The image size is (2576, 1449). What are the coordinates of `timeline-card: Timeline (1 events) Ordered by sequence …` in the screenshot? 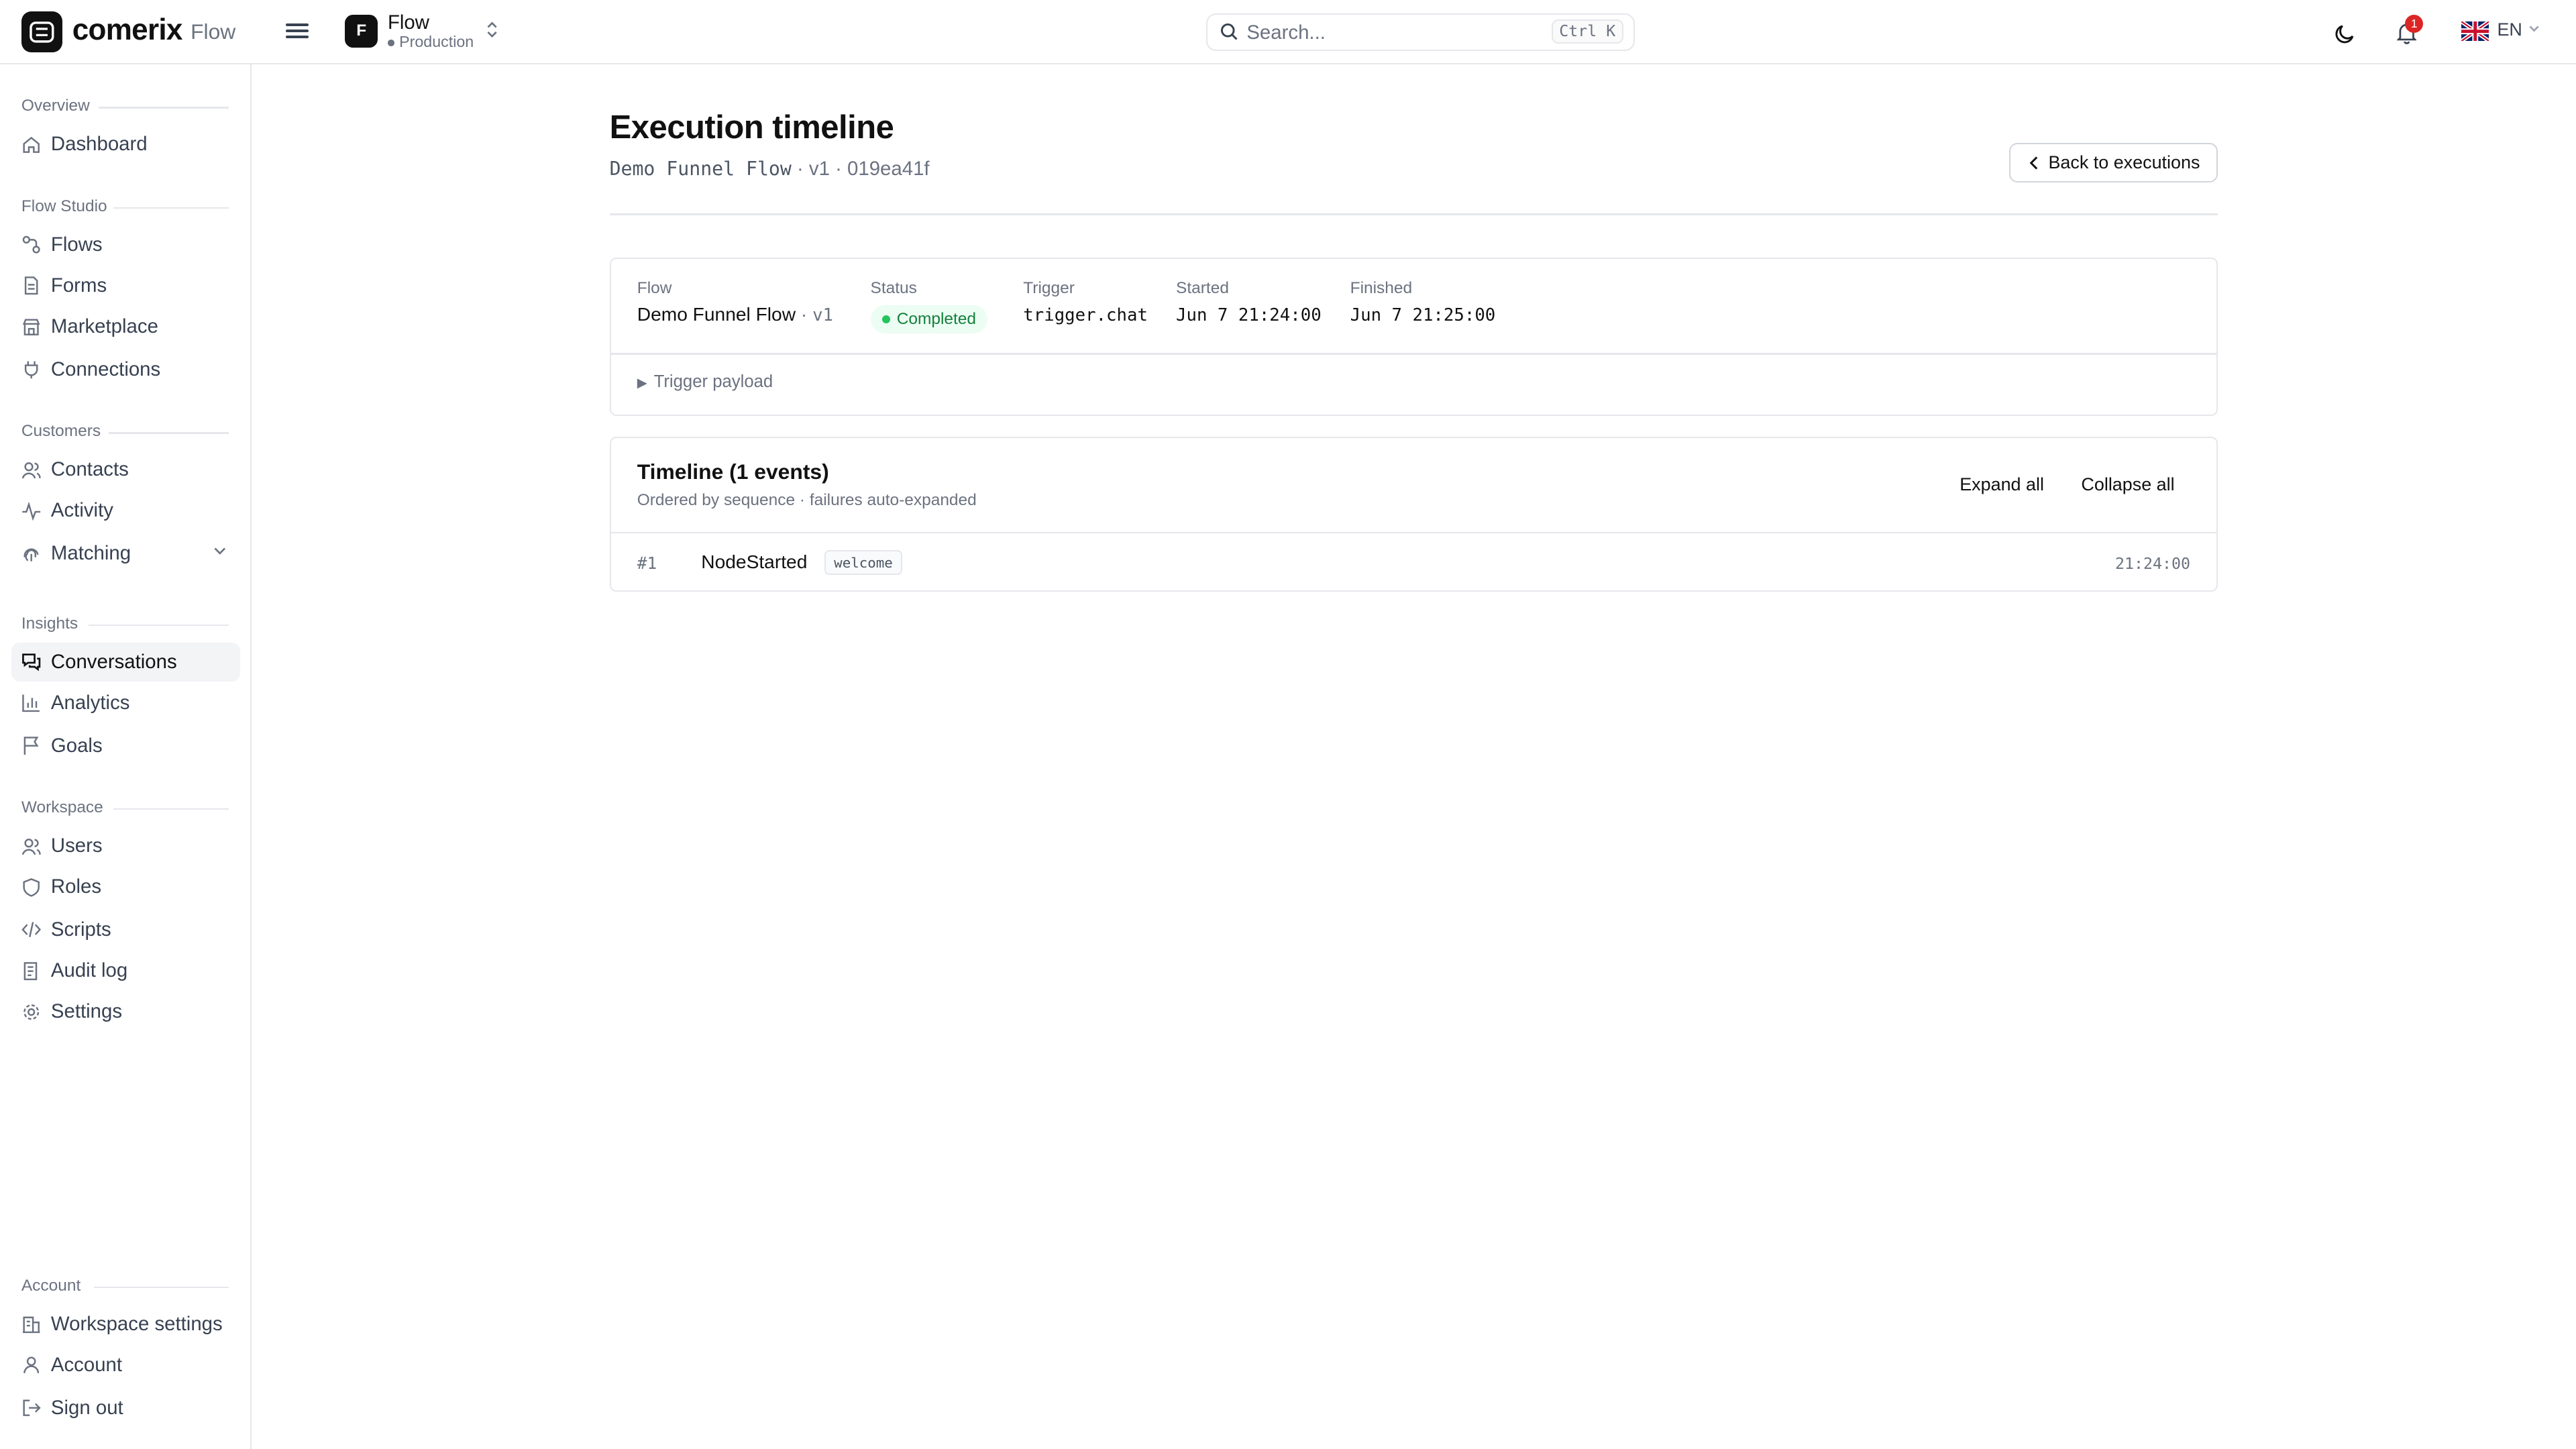 It's located at (1413, 514).